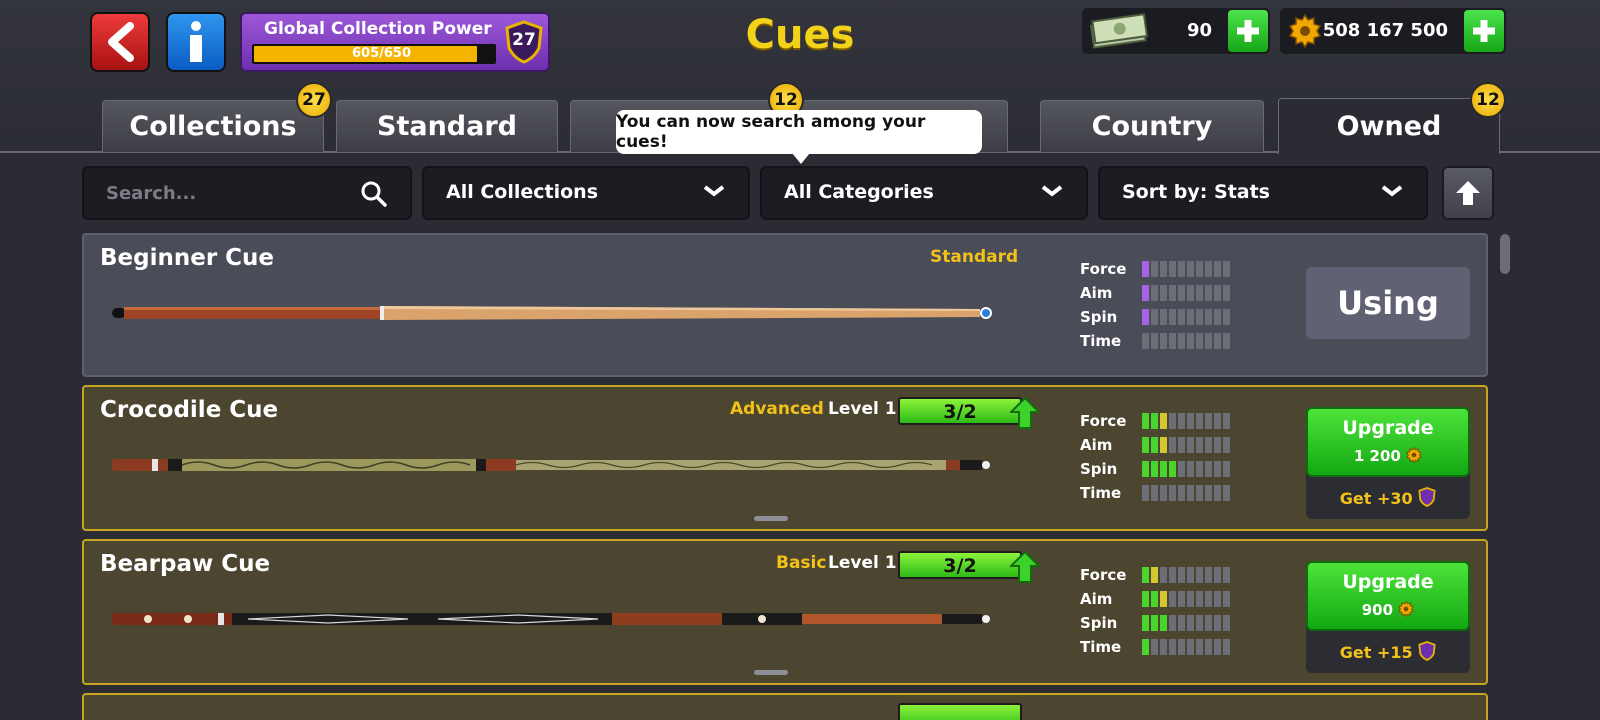 This screenshot has height=720, width=1600. Describe the element at coordinates (801, 563) in the screenshot. I see `cue-category: Basic` at that location.